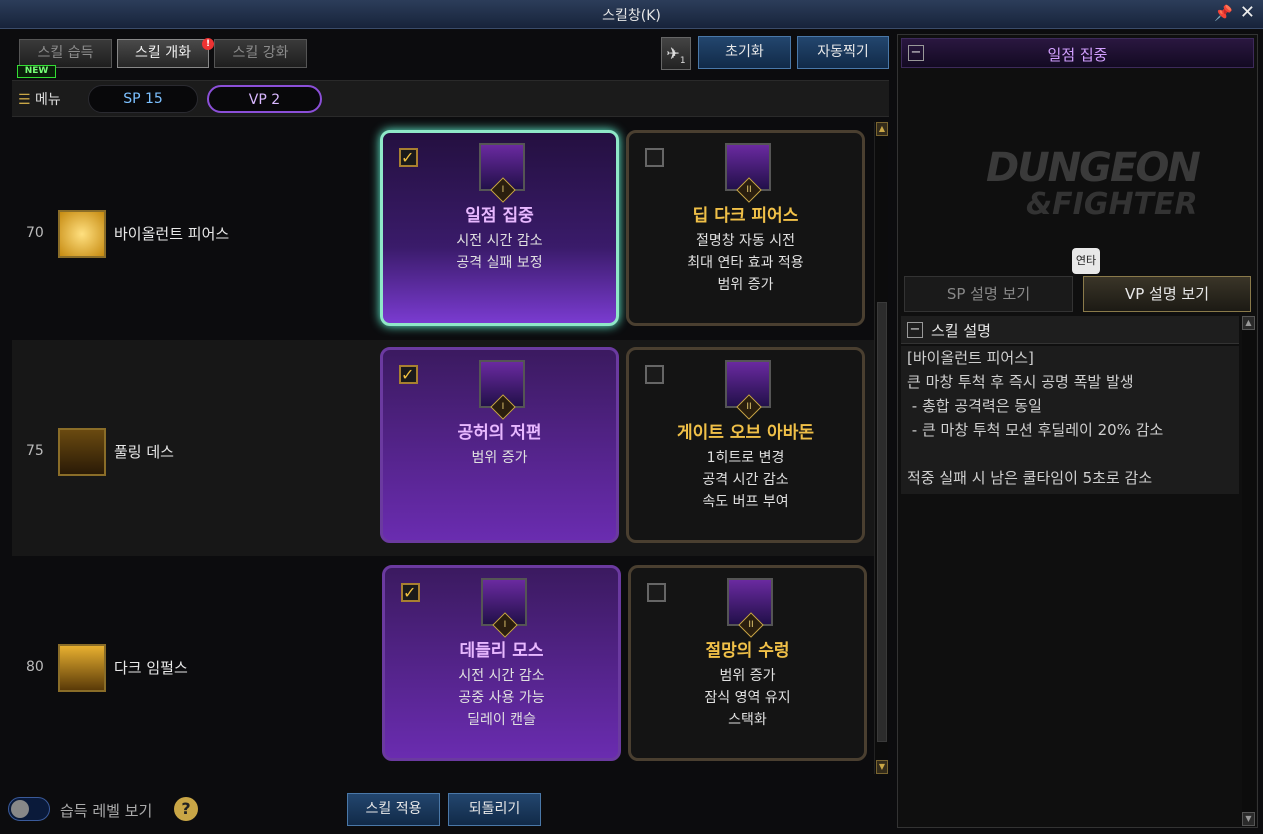  I want to click on sp-counter: SP 15, so click(143, 99).